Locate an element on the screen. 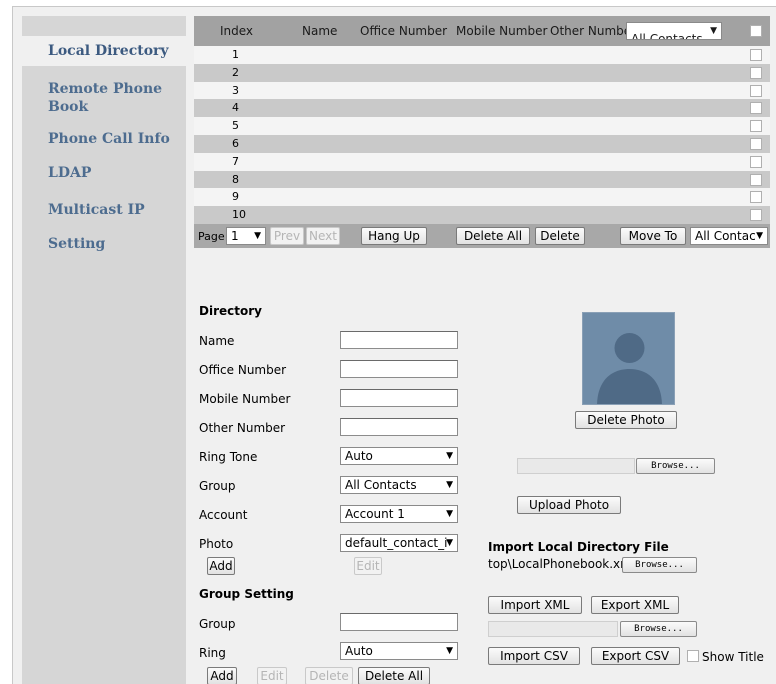 The image size is (776, 684). import-xml-button: Import XML is located at coordinates (535, 605).